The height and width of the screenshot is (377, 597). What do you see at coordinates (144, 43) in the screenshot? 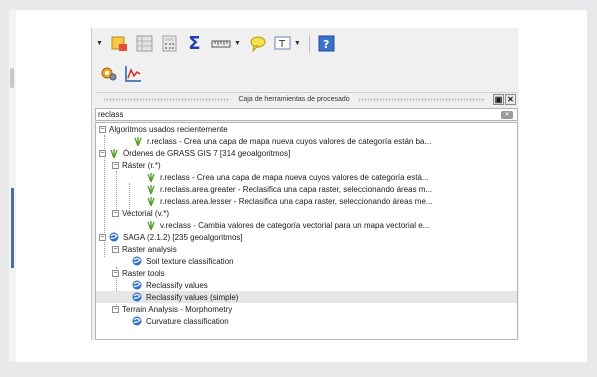
I see `table-icon` at bounding box center [144, 43].